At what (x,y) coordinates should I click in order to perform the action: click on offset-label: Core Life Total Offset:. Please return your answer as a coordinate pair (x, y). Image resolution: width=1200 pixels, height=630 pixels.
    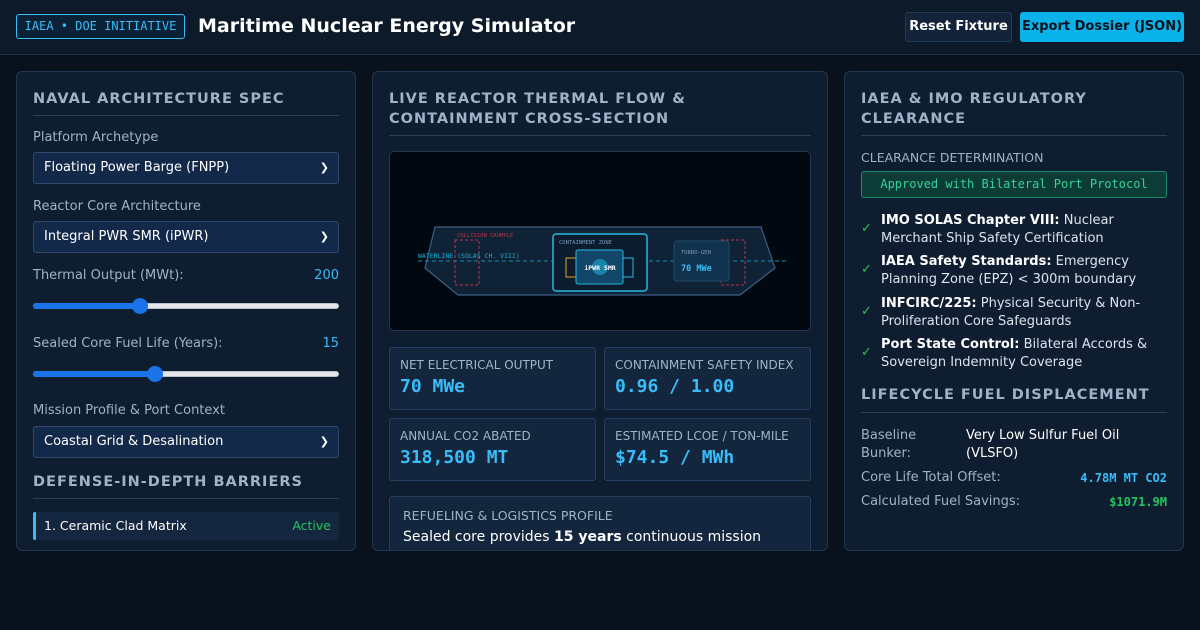
    Looking at the image, I should click on (931, 477).